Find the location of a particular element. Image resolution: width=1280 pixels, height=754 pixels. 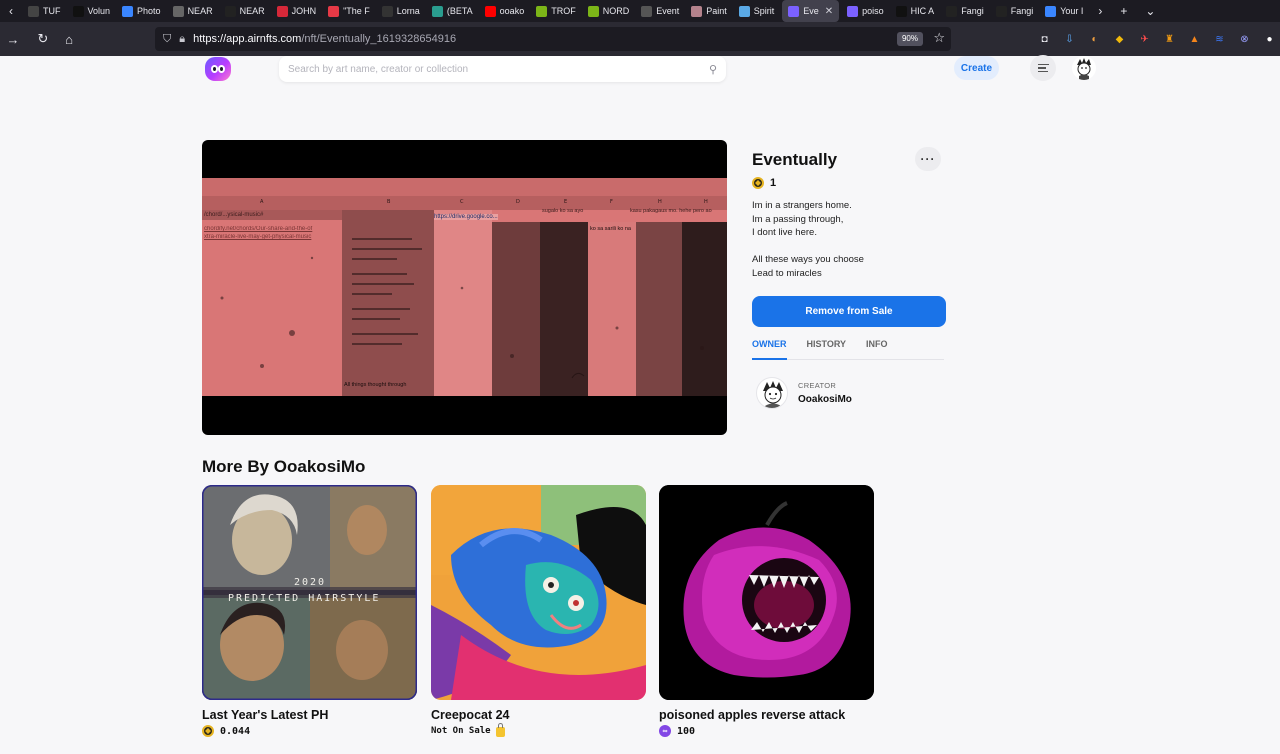

art-text-korin: ko sa sarili ko na is located at coordinates (610, 229).